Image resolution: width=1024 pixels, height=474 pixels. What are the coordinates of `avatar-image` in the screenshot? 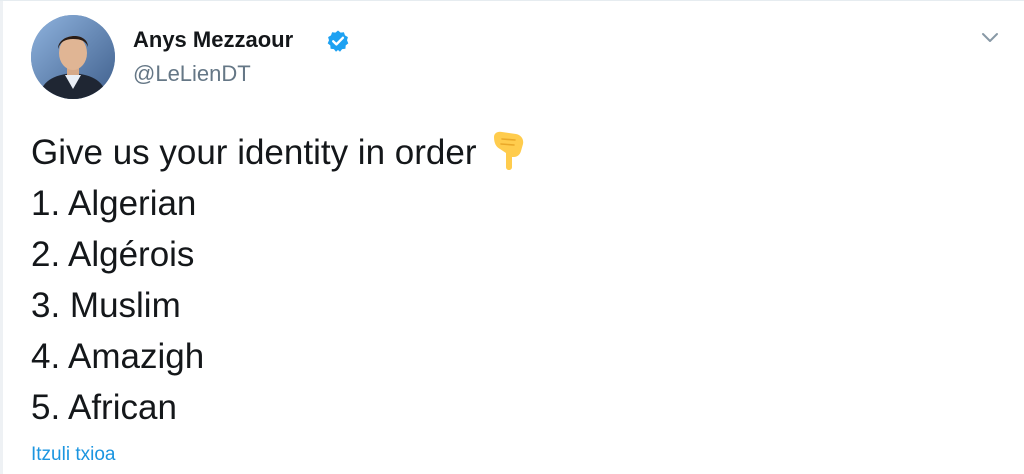 It's located at (73, 57).